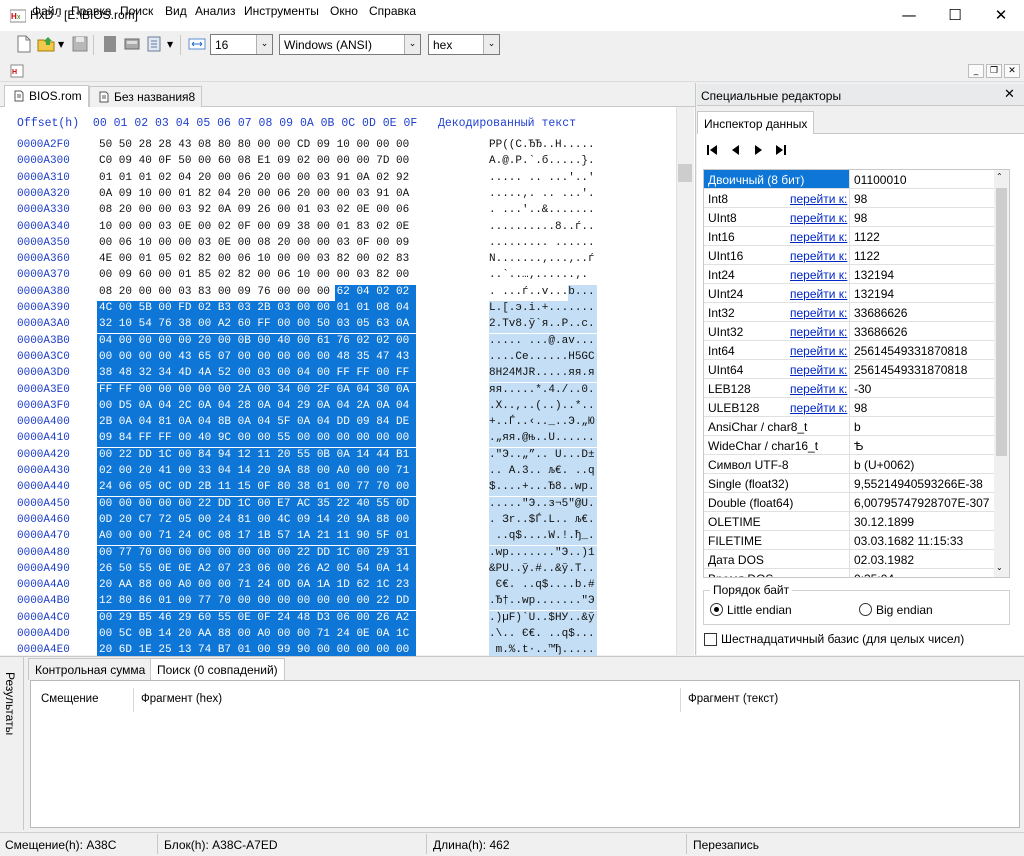  Describe the element at coordinates (780, 150) in the screenshot. I see `last-icon` at that location.